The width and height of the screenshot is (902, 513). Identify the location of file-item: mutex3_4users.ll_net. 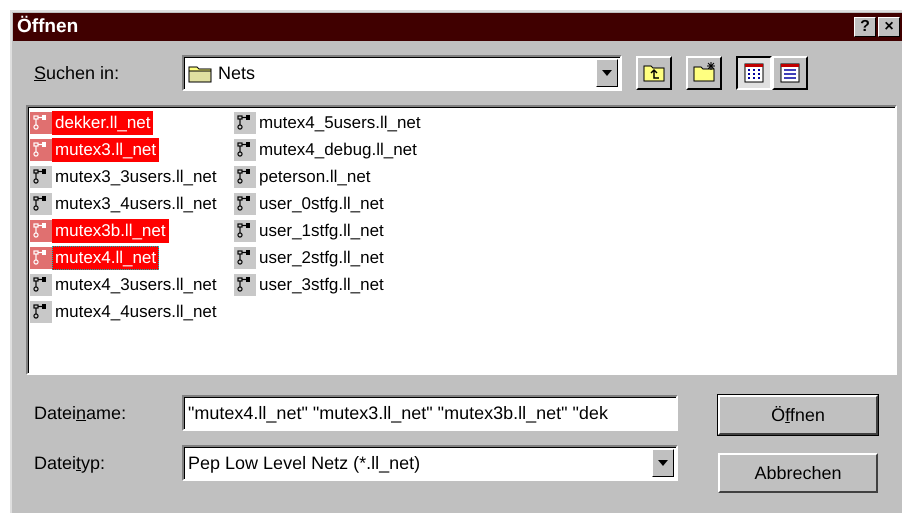
(136, 204).